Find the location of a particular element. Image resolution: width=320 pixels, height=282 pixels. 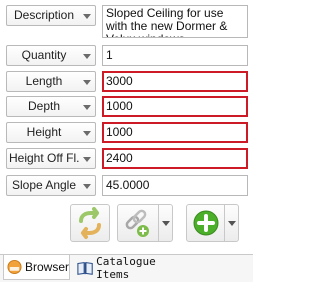

refresh-arrows-icon is located at coordinates (90, 223).